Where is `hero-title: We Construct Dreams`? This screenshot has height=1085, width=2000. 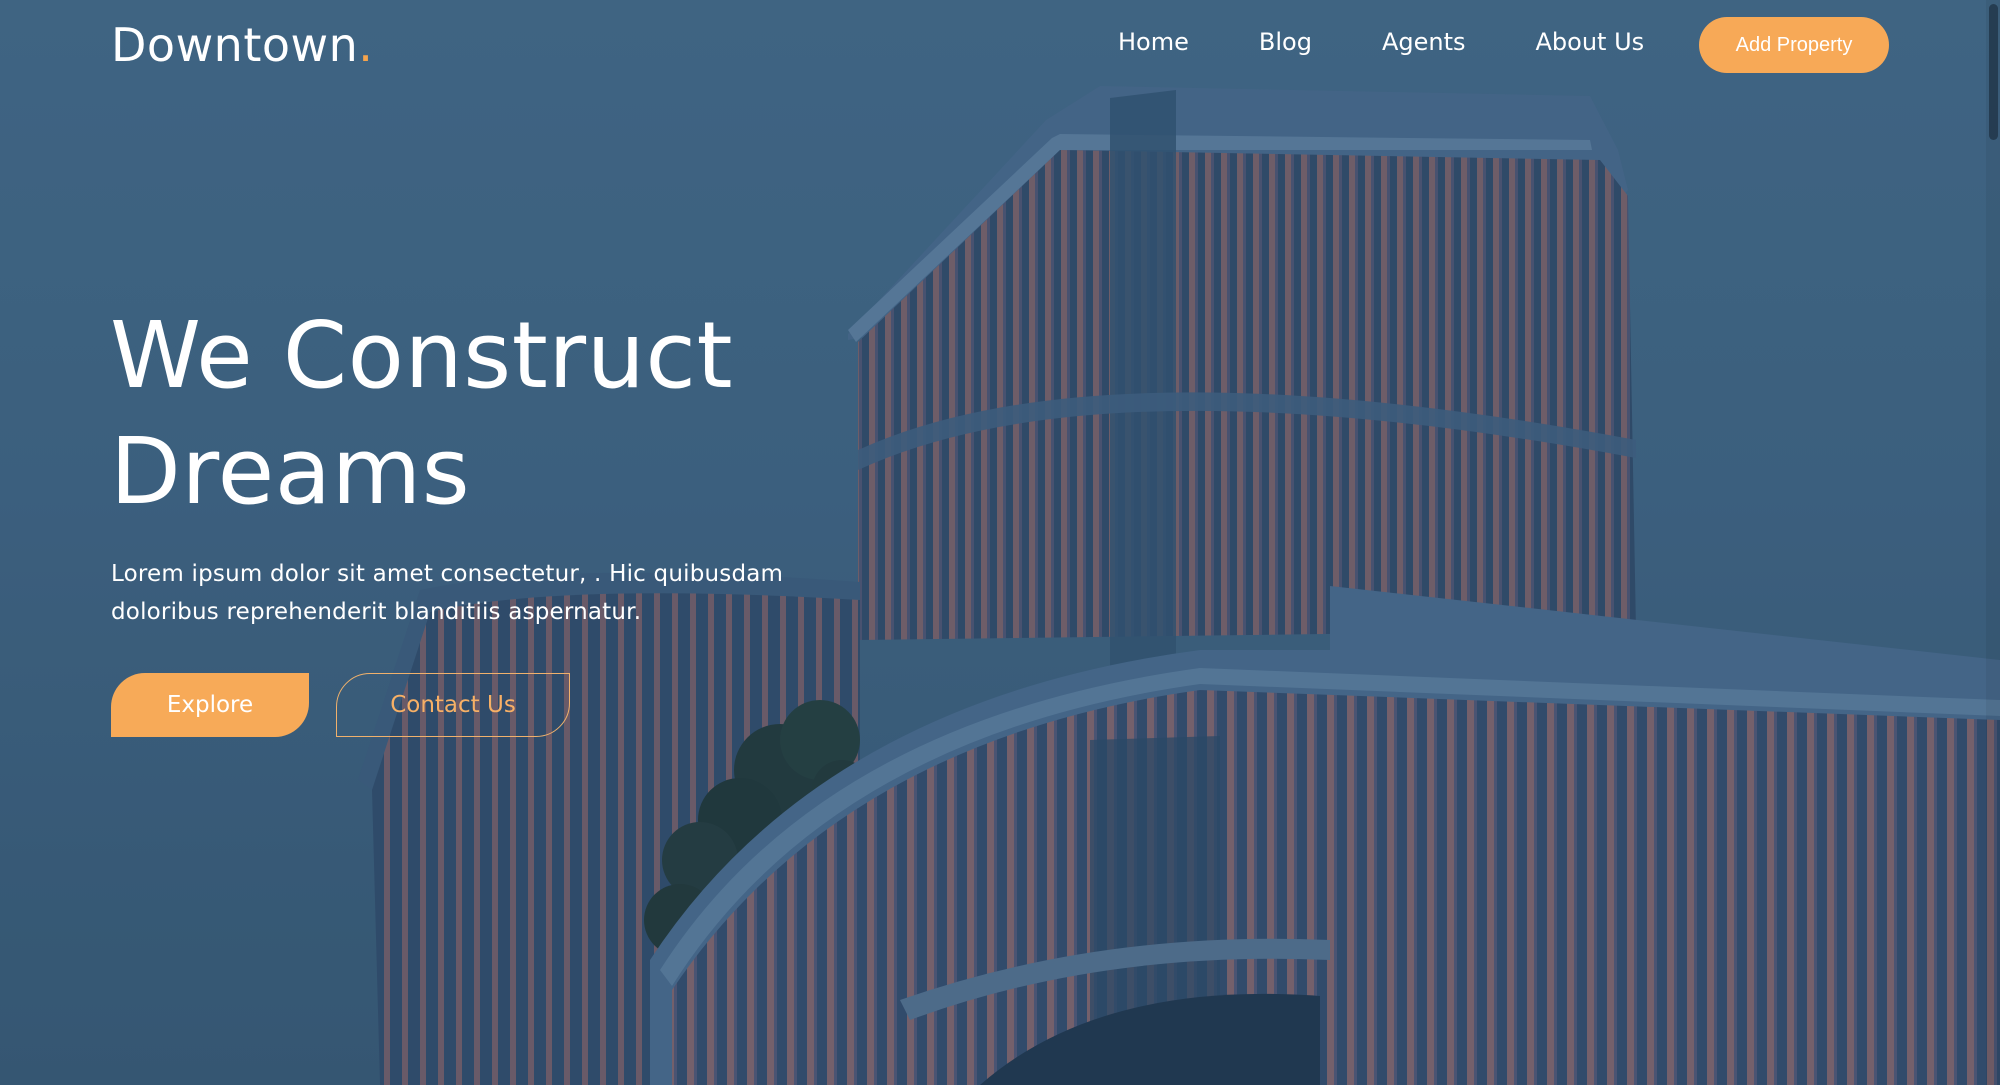
hero-title: We Construct Dreams is located at coordinates (470, 414).